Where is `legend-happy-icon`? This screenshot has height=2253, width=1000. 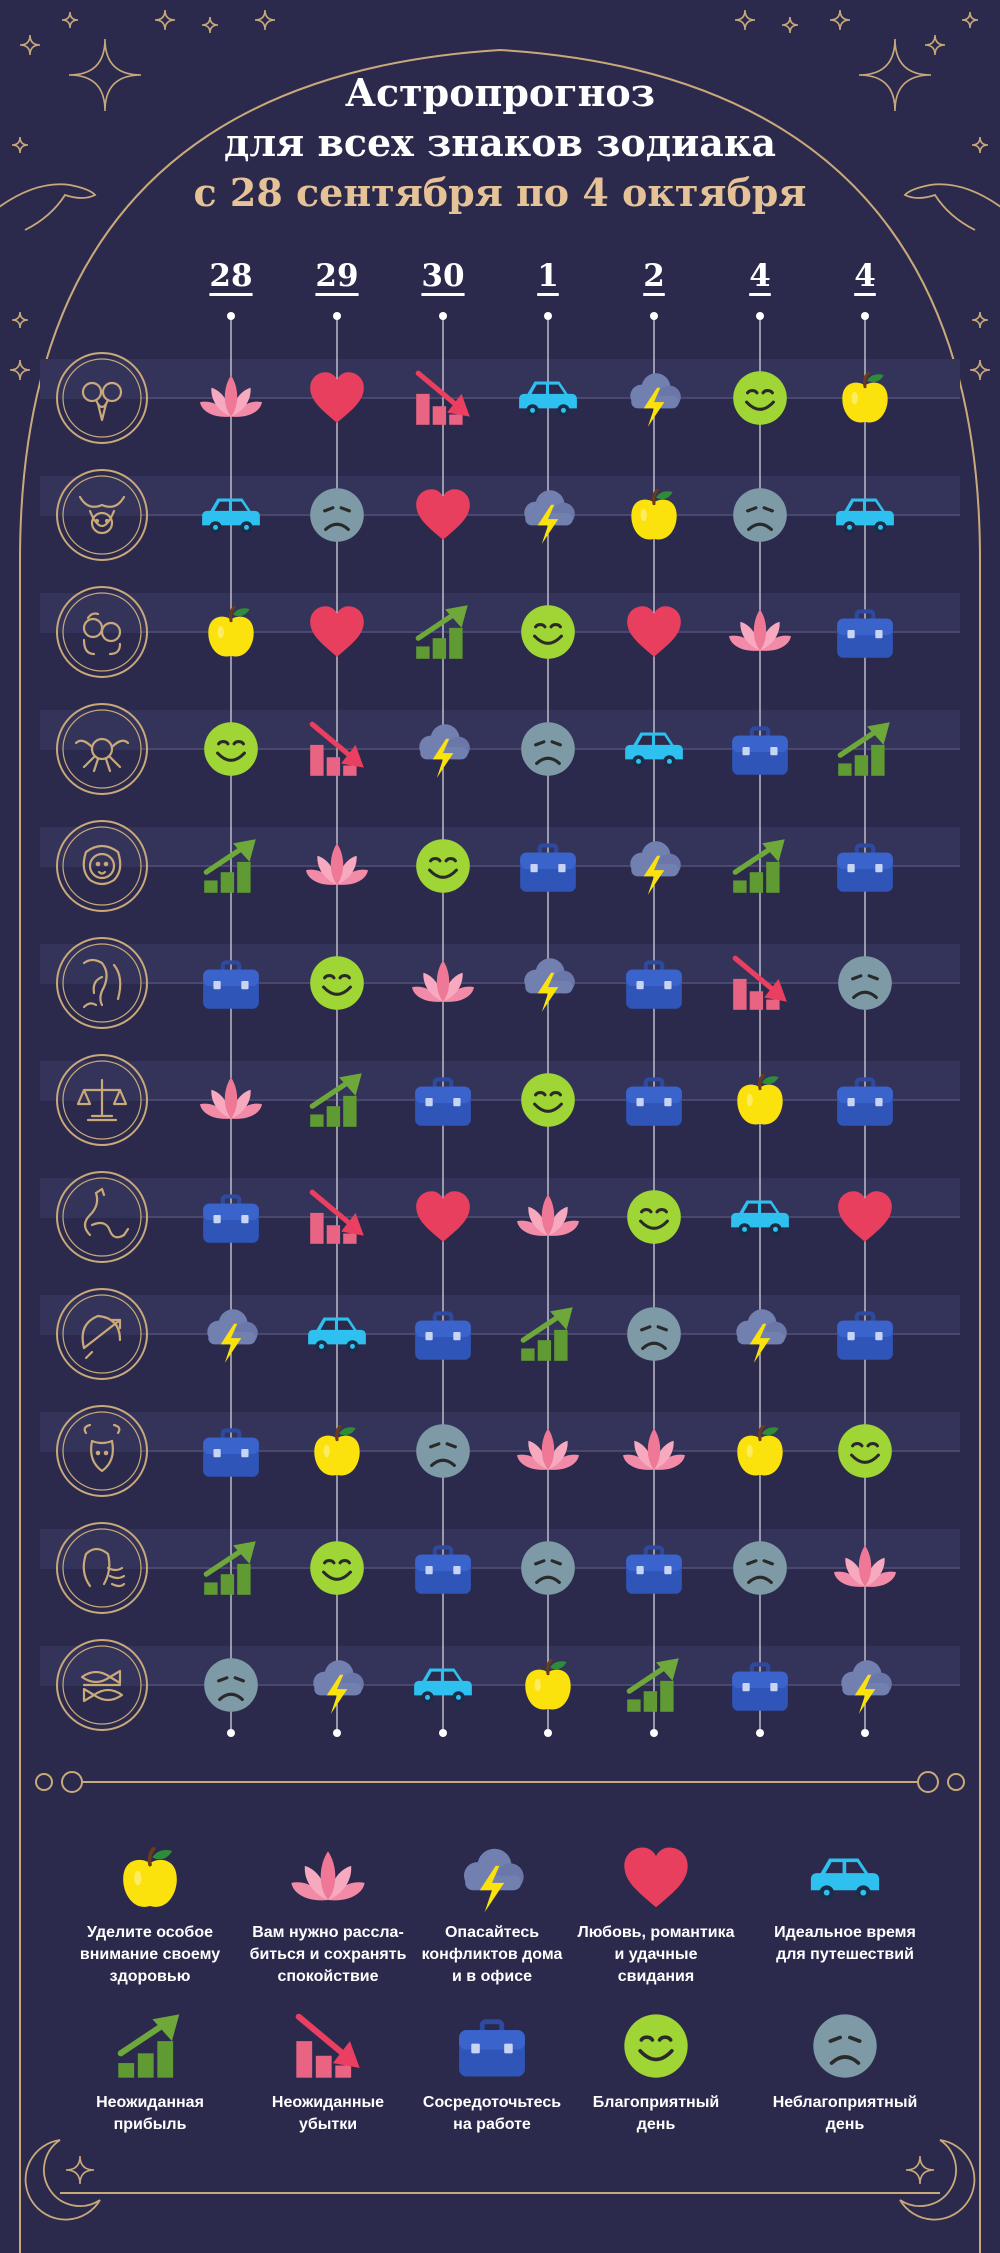 legend-happy-icon is located at coordinates (656, 2046).